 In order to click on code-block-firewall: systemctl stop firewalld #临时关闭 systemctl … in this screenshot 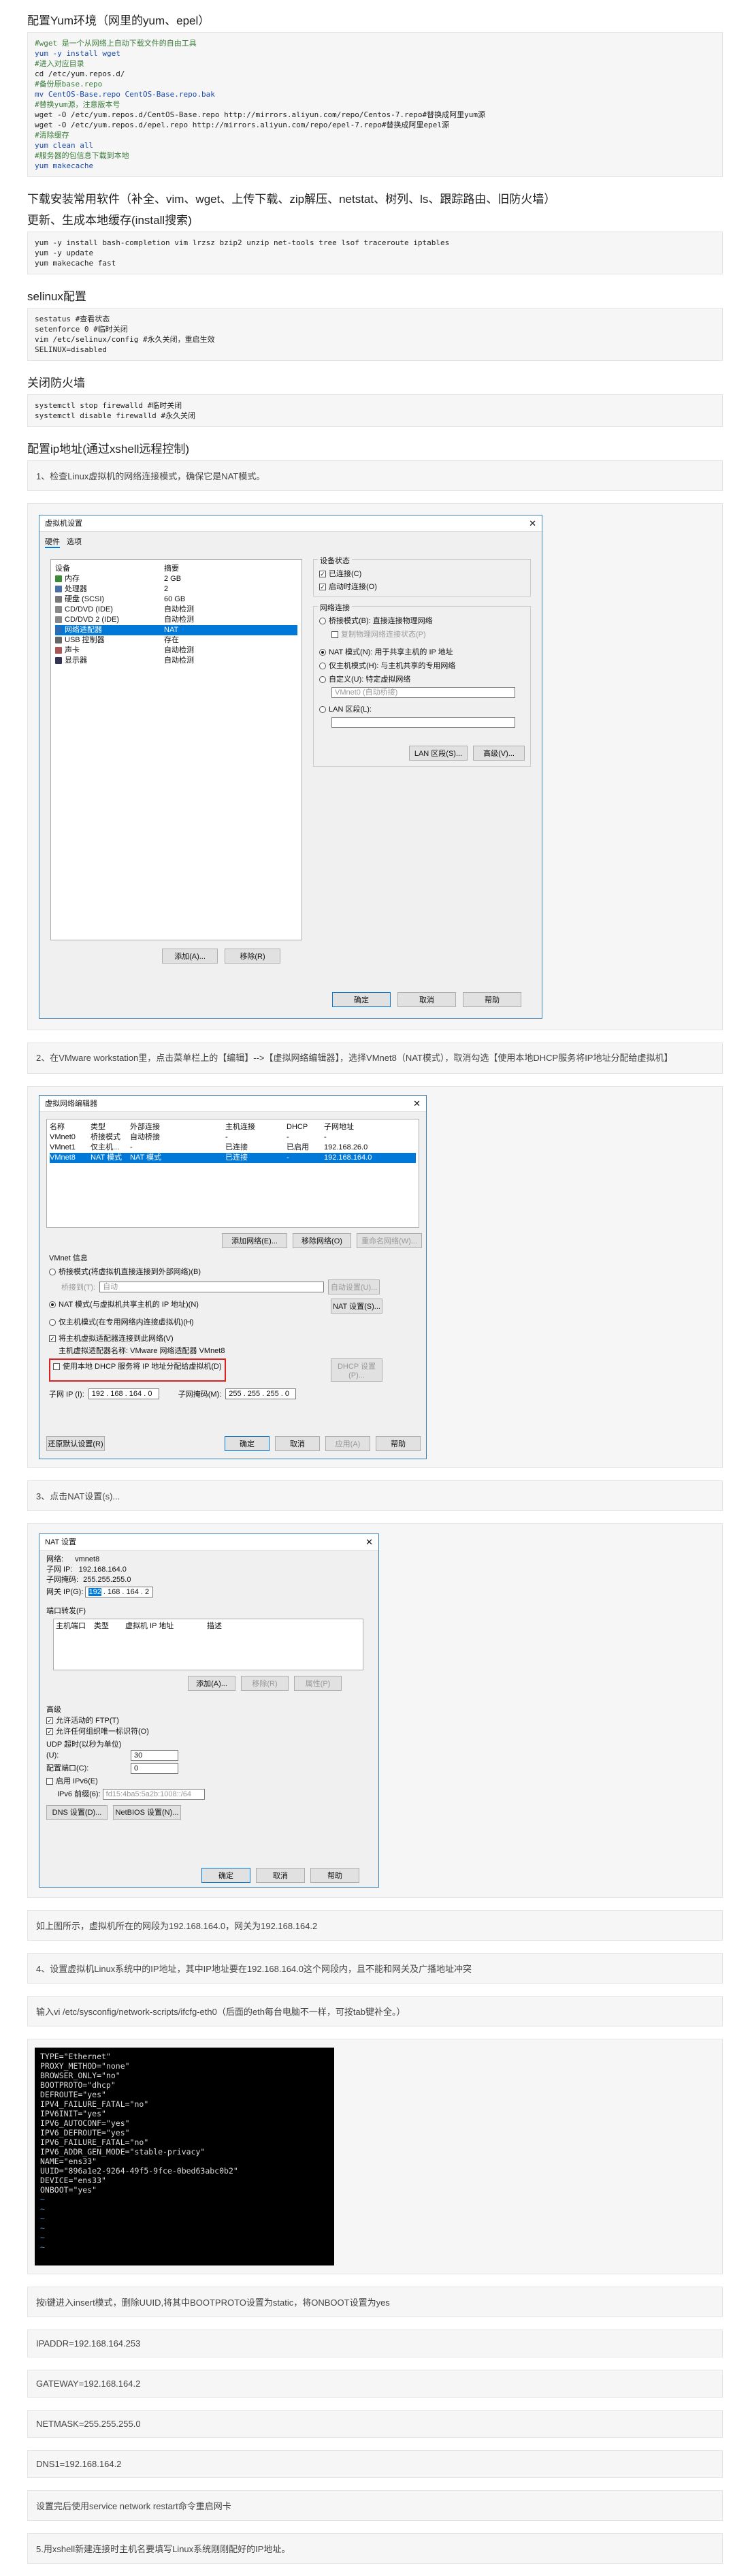, I will do `click(375, 410)`.